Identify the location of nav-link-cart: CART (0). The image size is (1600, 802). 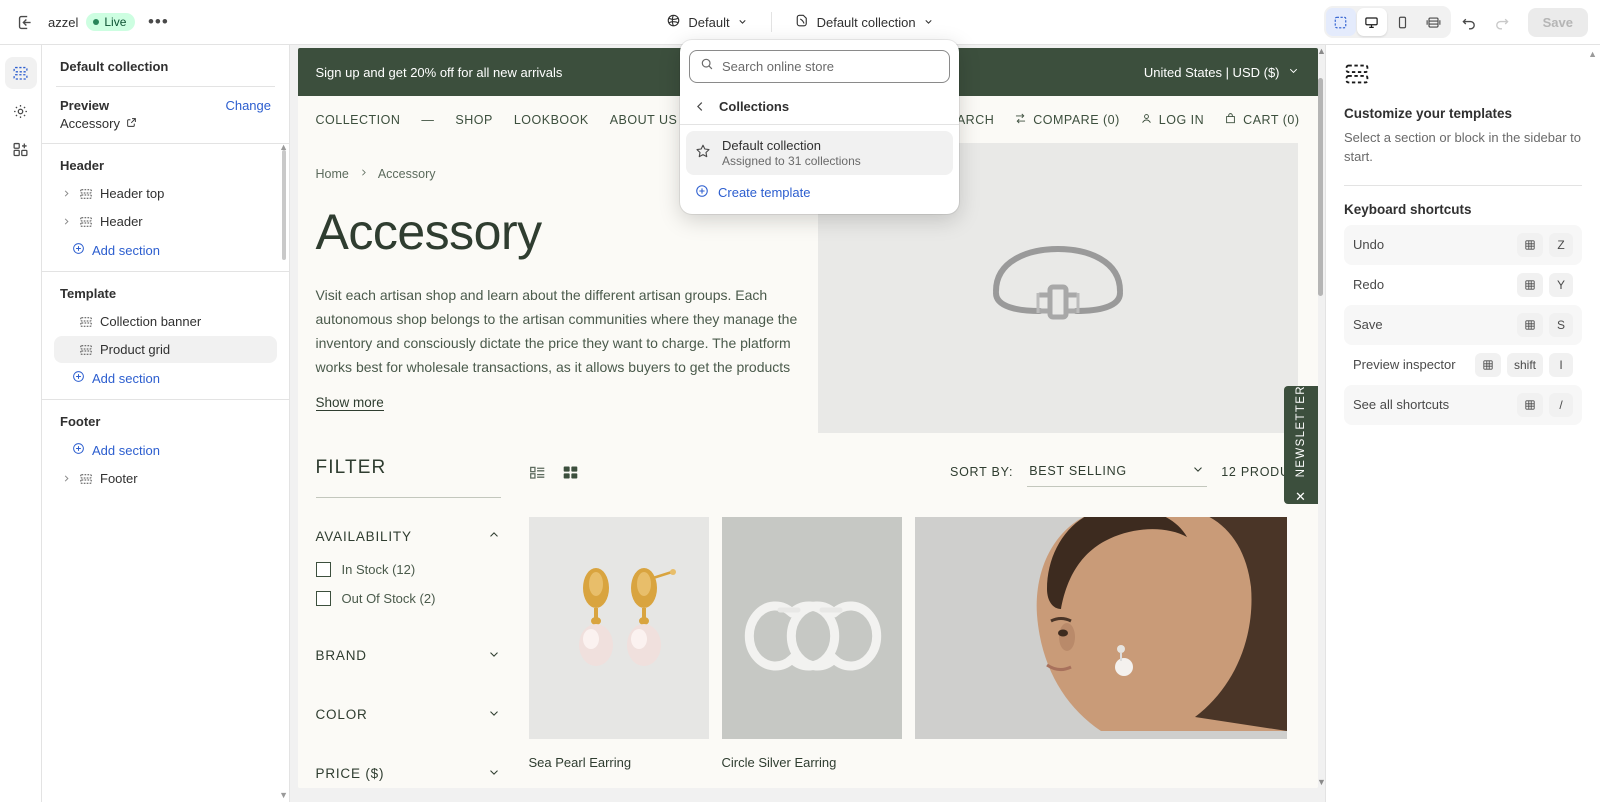
(1261, 120).